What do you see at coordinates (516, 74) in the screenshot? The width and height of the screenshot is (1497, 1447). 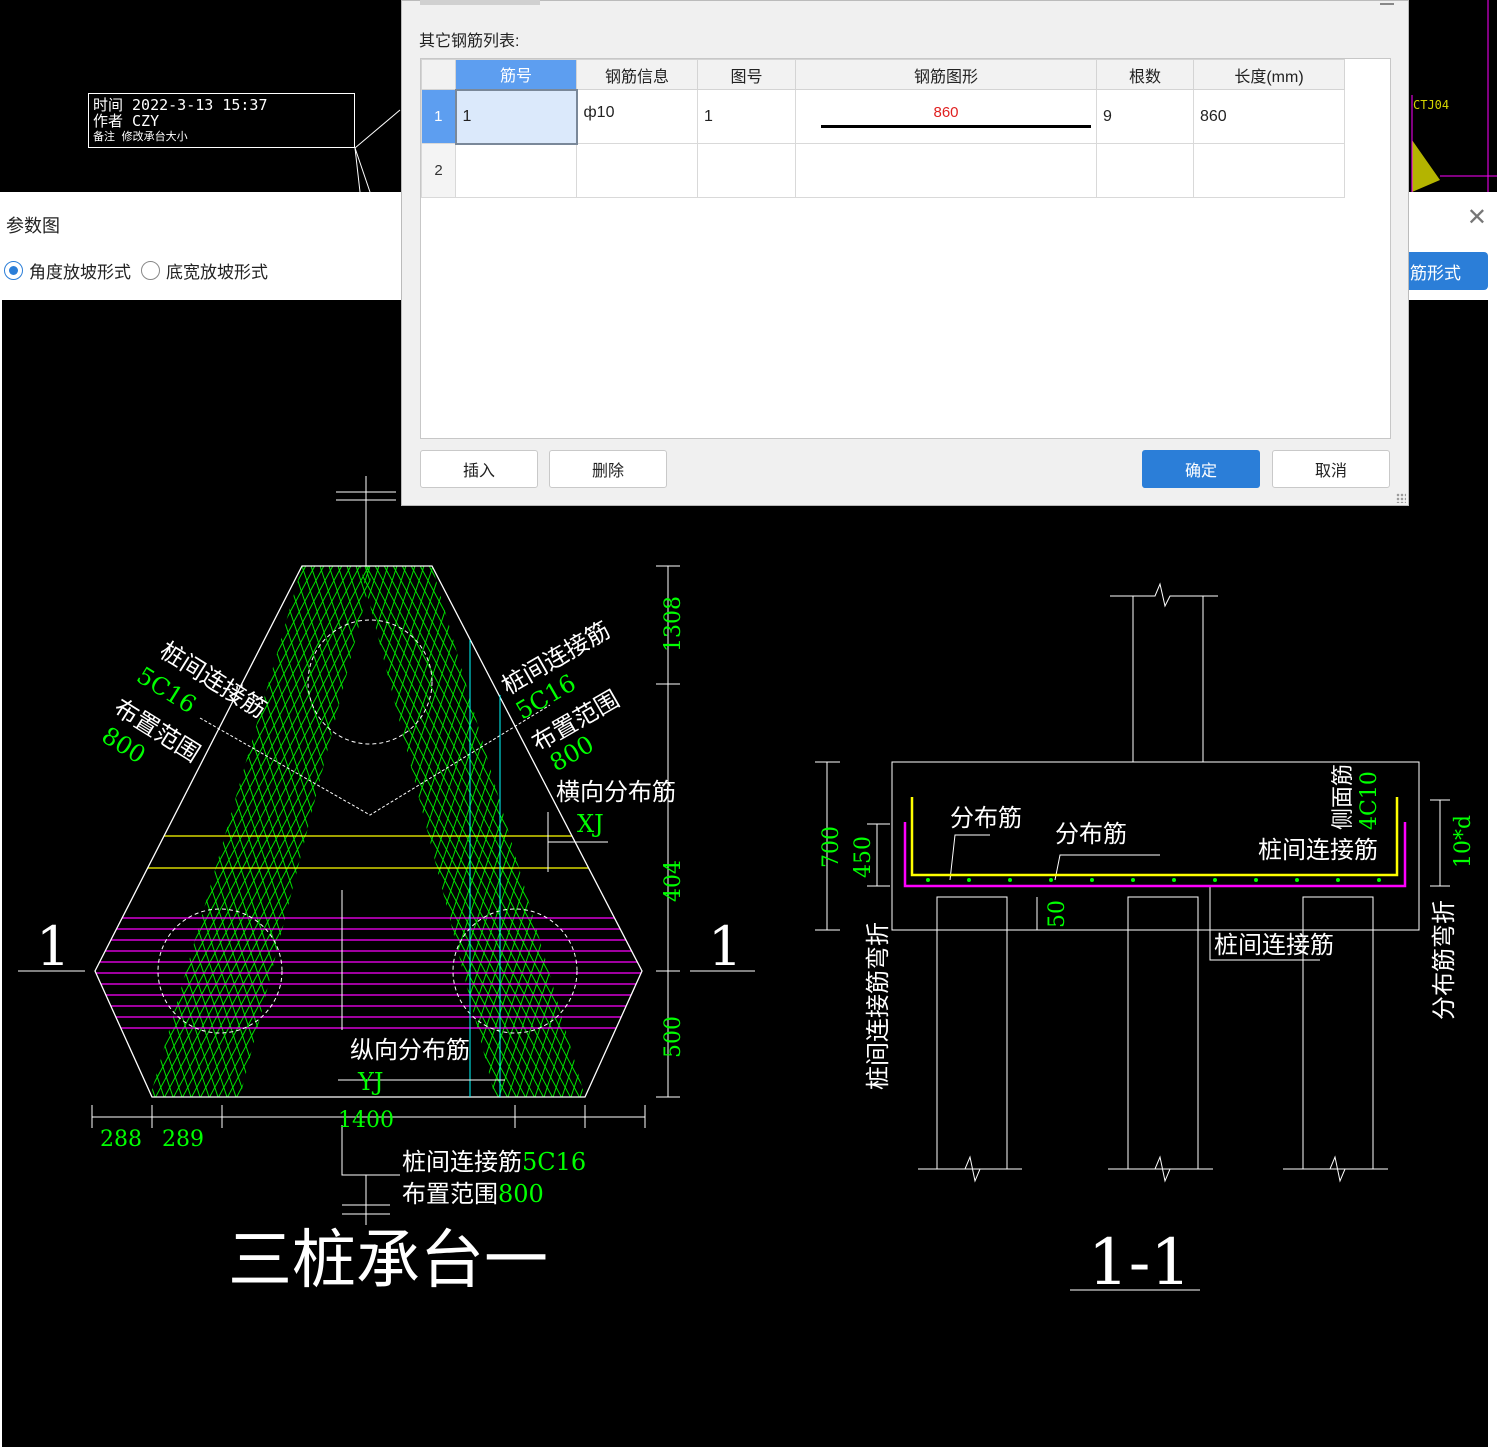 I see `col-header-bar-no: 筋号` at bounding box center [516, 74].